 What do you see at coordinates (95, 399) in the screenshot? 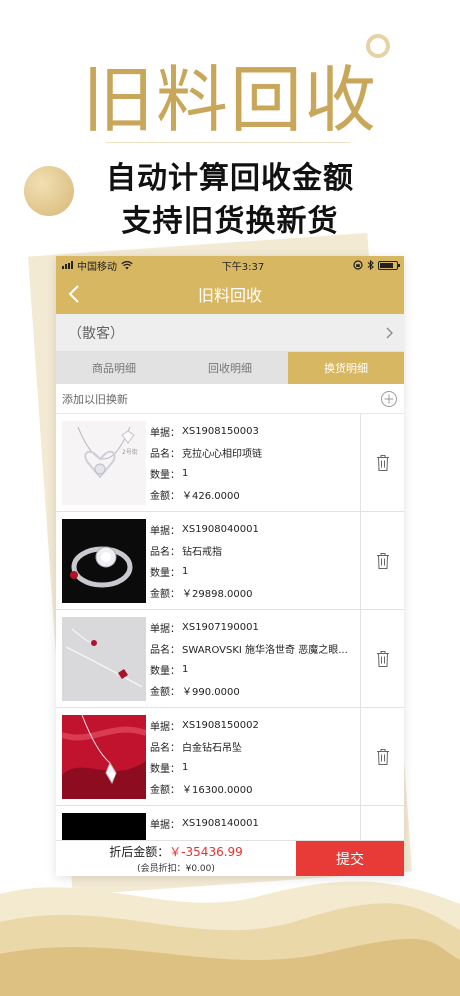
I see `add-trade-in-label: 添加以旧换新` at bounding box center [95, 399].